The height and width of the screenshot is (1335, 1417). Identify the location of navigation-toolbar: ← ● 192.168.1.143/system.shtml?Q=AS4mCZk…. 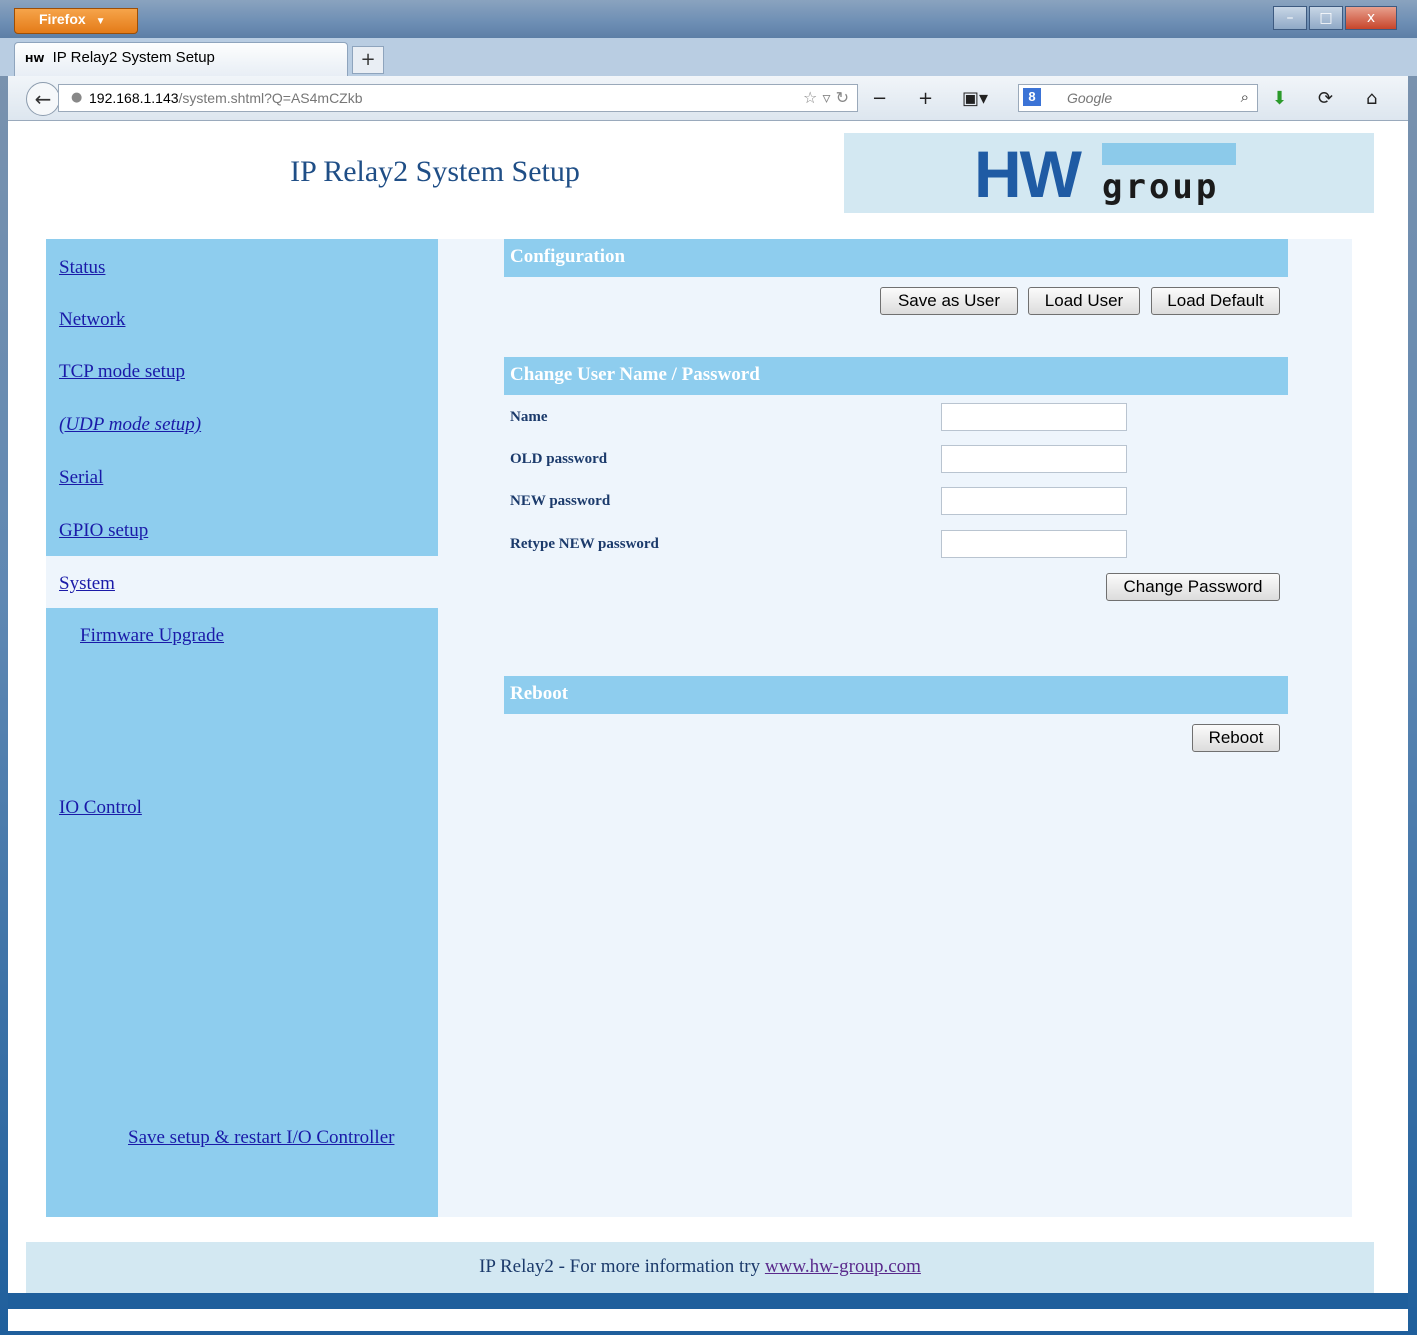
(708, 98).